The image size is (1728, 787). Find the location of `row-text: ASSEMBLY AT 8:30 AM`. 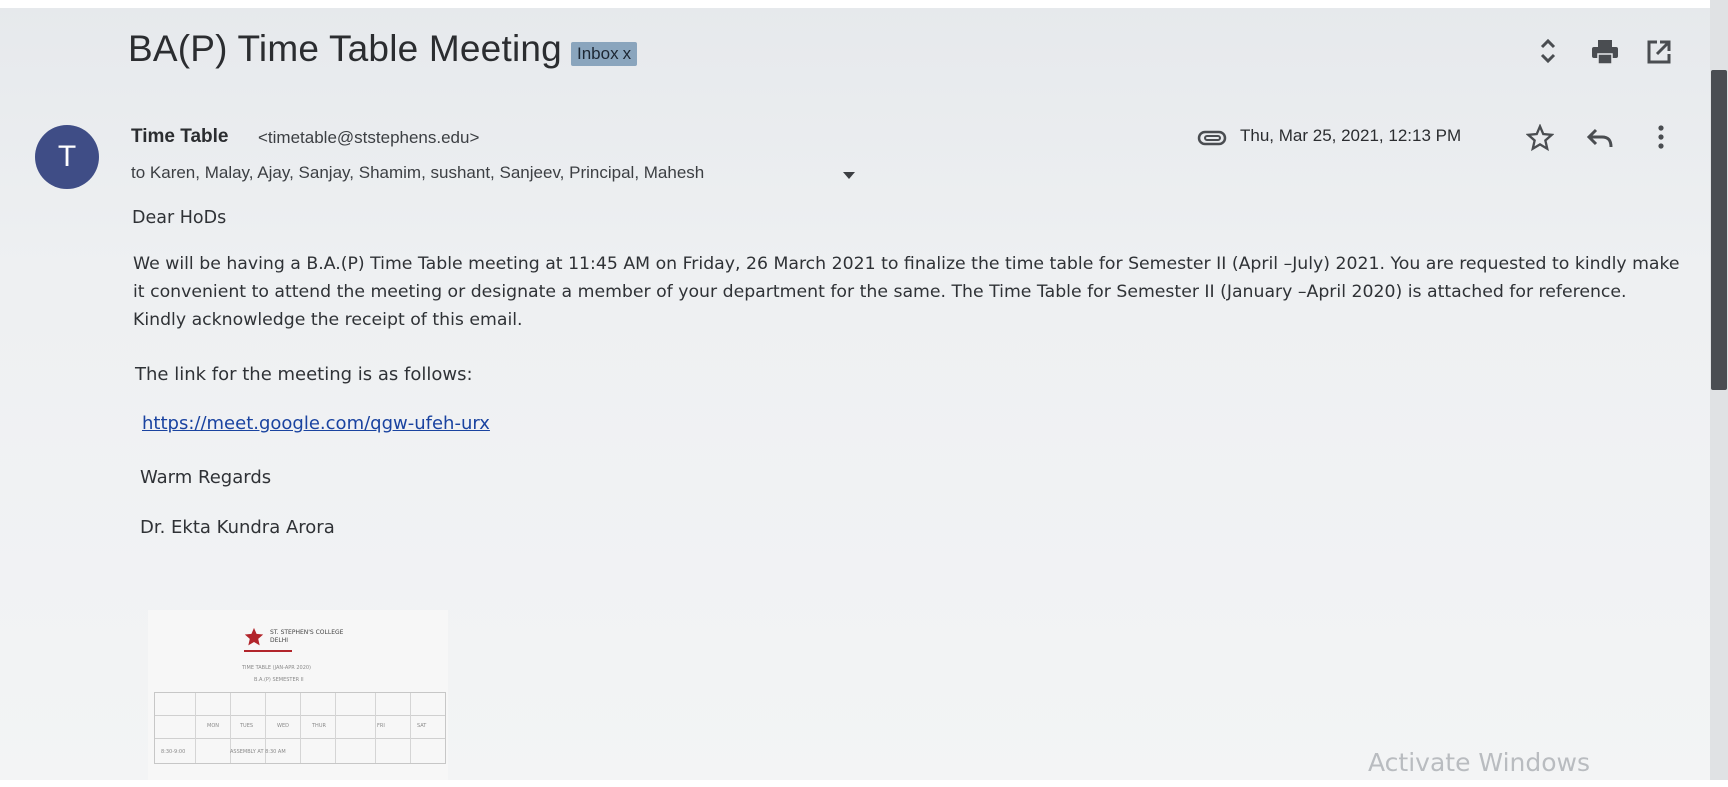

row-text: ASSEMBLY AT 8:30 AM is located at coordinates (258, 752).